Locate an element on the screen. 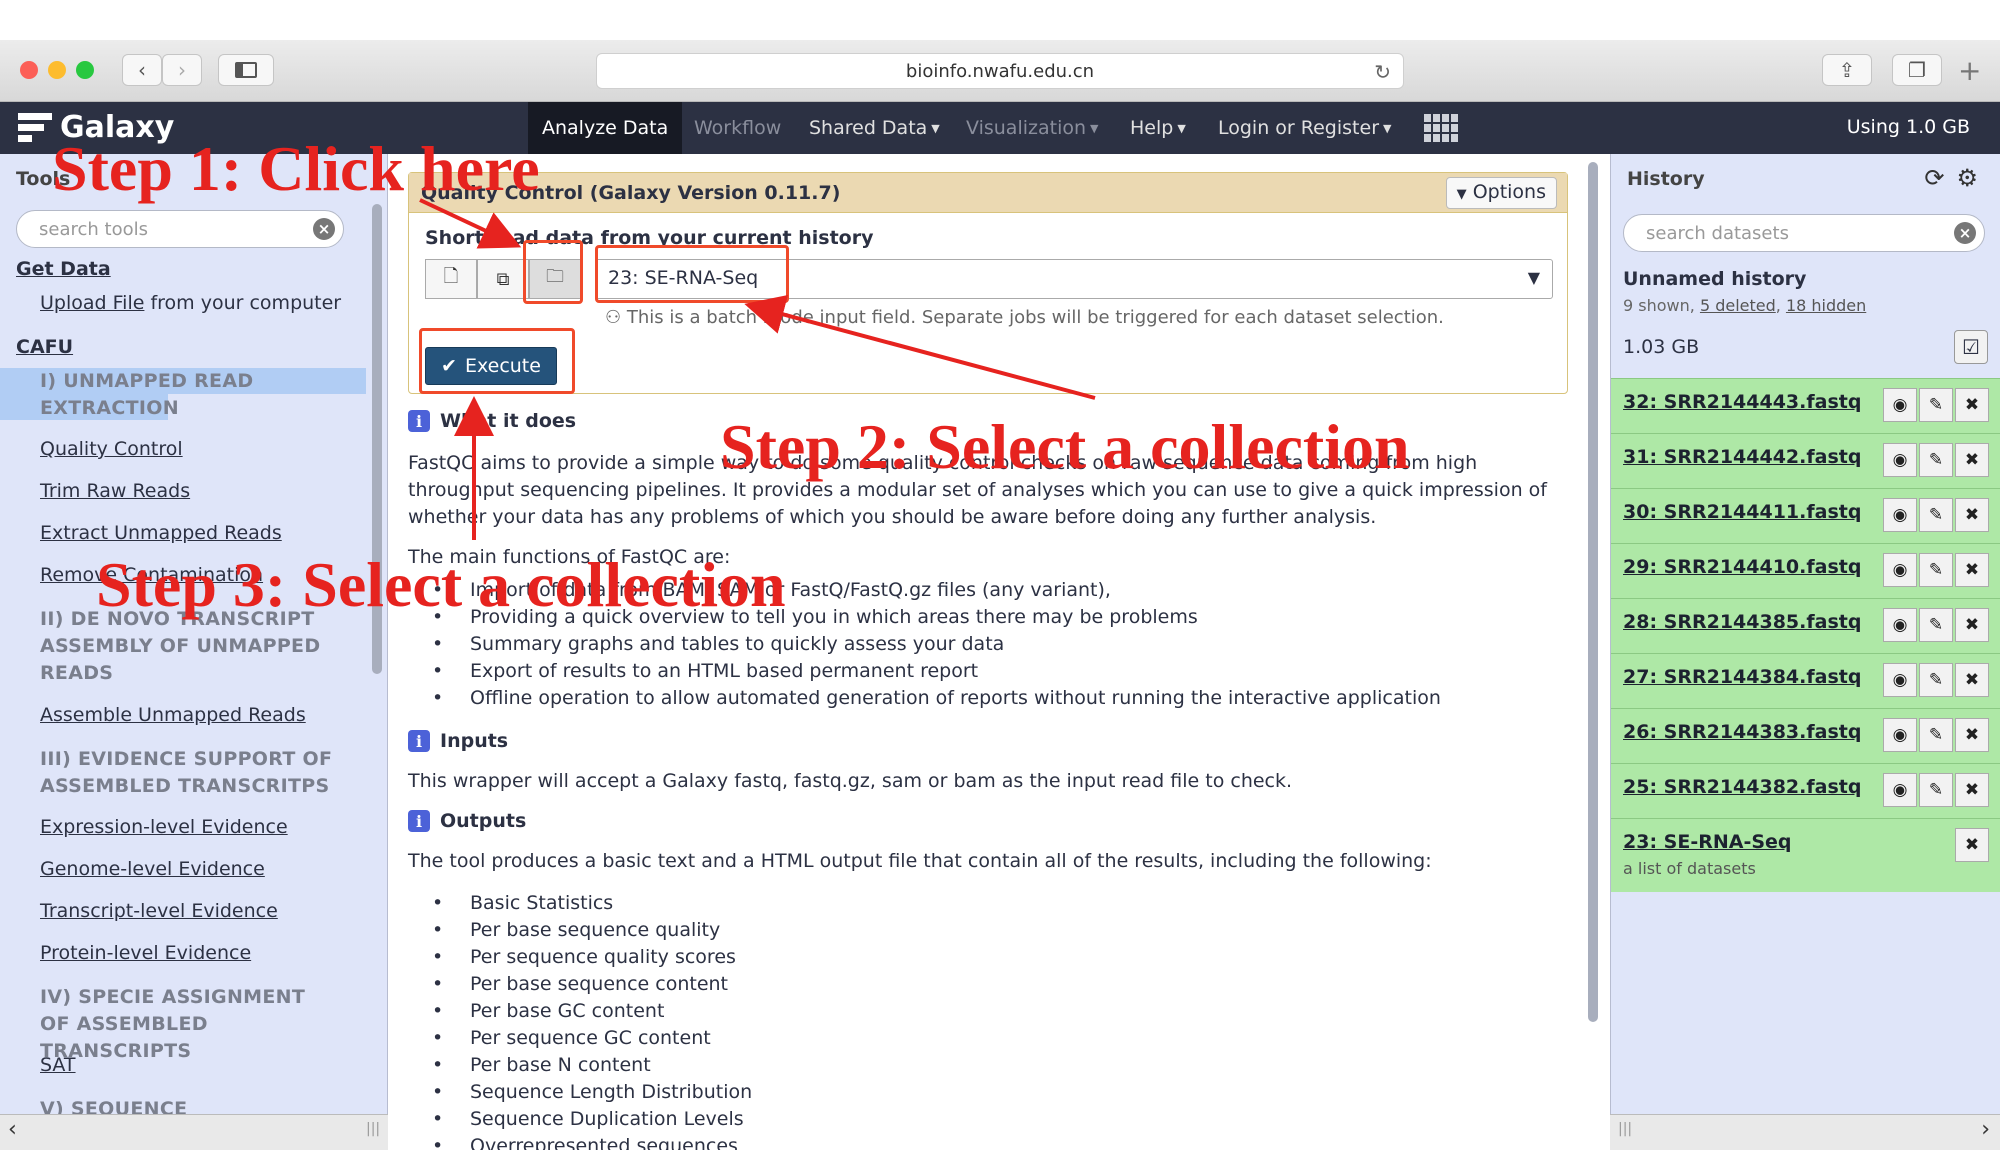 Image resolution: width=2000 pixels, height=1150 pixels. arrow-step1 is located at coordinates (470, 223).